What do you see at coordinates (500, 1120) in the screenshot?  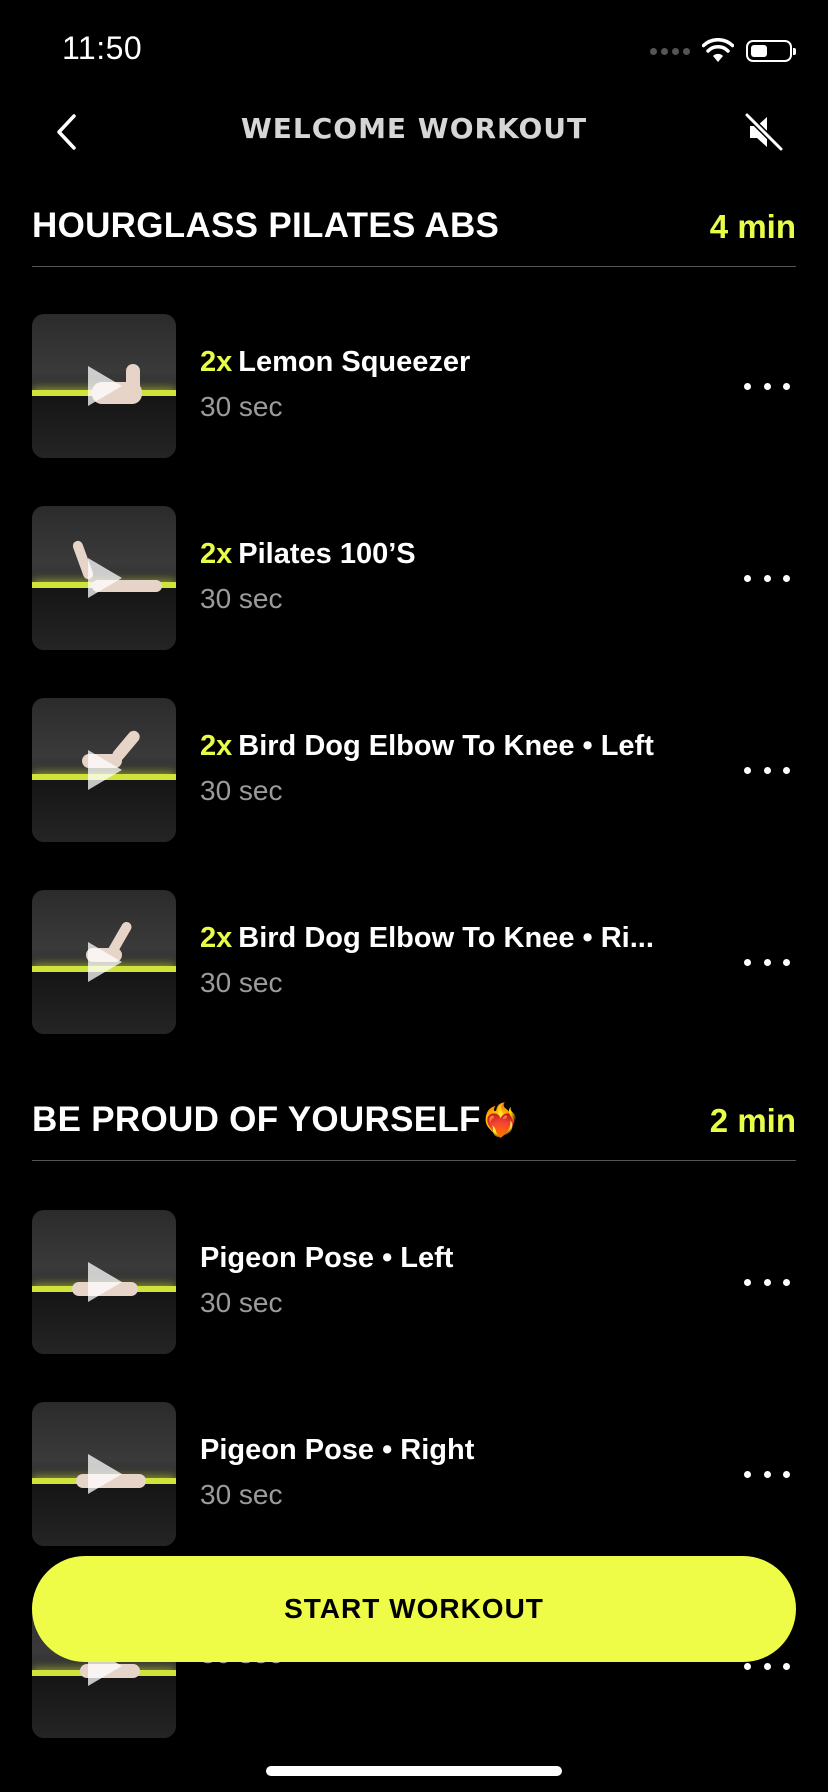 I see `heart-on-fire-icon: ❤️‍🔥` at bounding box center [500, 1120].